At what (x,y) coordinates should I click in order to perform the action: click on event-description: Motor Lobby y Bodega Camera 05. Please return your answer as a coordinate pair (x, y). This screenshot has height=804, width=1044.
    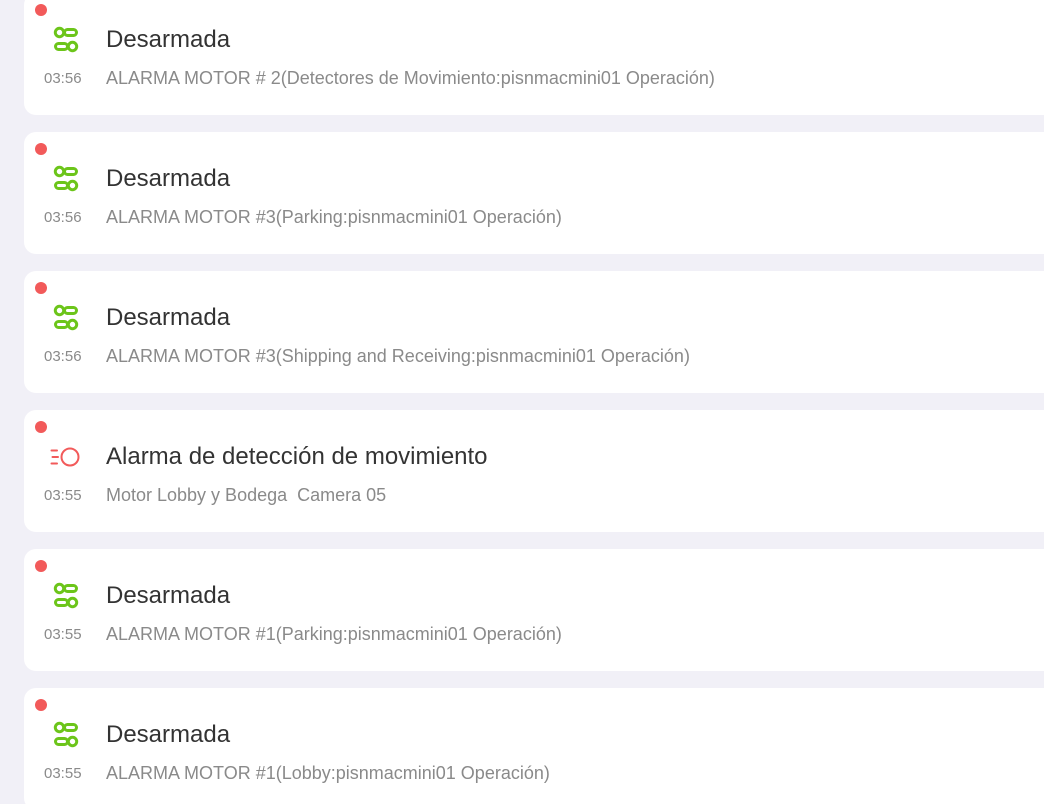
    Looking at the image, I should click on (246, 495).